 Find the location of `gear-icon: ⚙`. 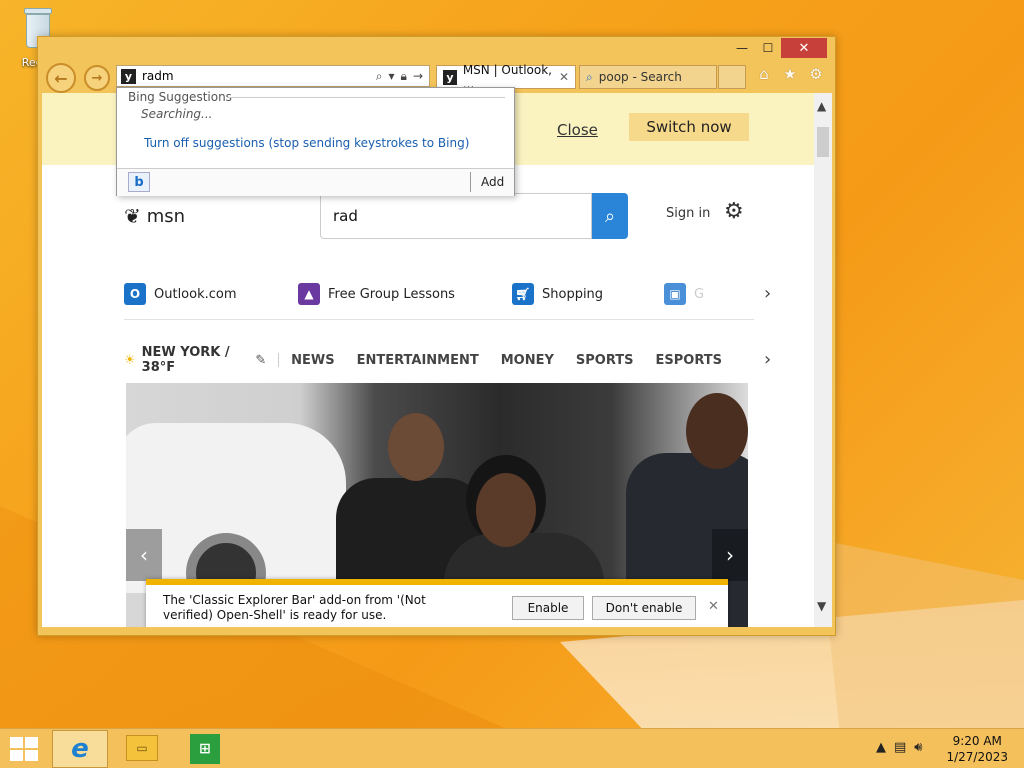

gear-icon: ⚙ is located at coordinates (816, 74).